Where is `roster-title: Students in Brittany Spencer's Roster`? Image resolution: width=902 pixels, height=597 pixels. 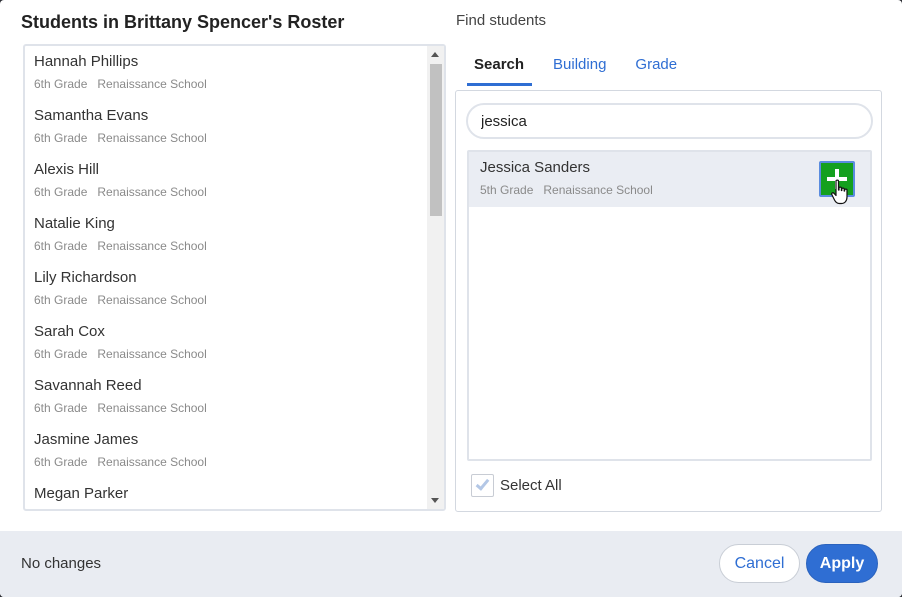 roster-title: Students in Brittany Spencer's Roster is located at coordinates (183, 22).